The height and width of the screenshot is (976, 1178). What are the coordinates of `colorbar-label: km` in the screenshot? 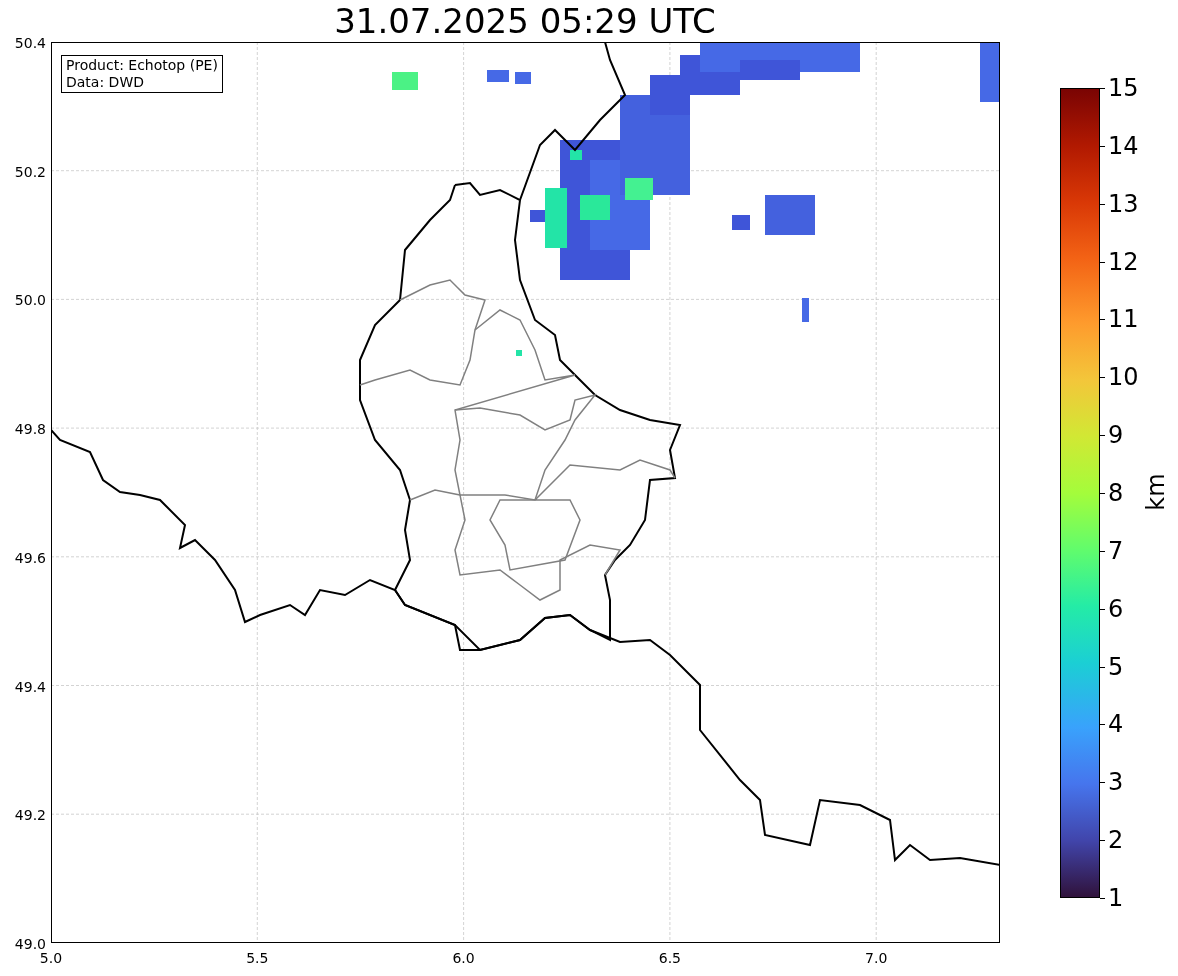 It's located at (1156, 492).